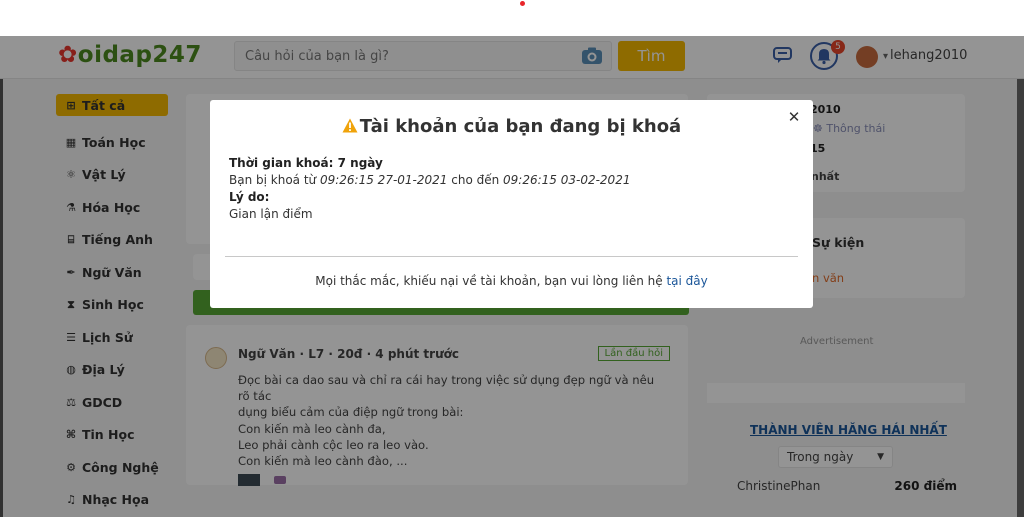 The width and height of the screenshot is (1024, 517). I want to click on lock-reason: Gian lận điểm, so click(271, 214).